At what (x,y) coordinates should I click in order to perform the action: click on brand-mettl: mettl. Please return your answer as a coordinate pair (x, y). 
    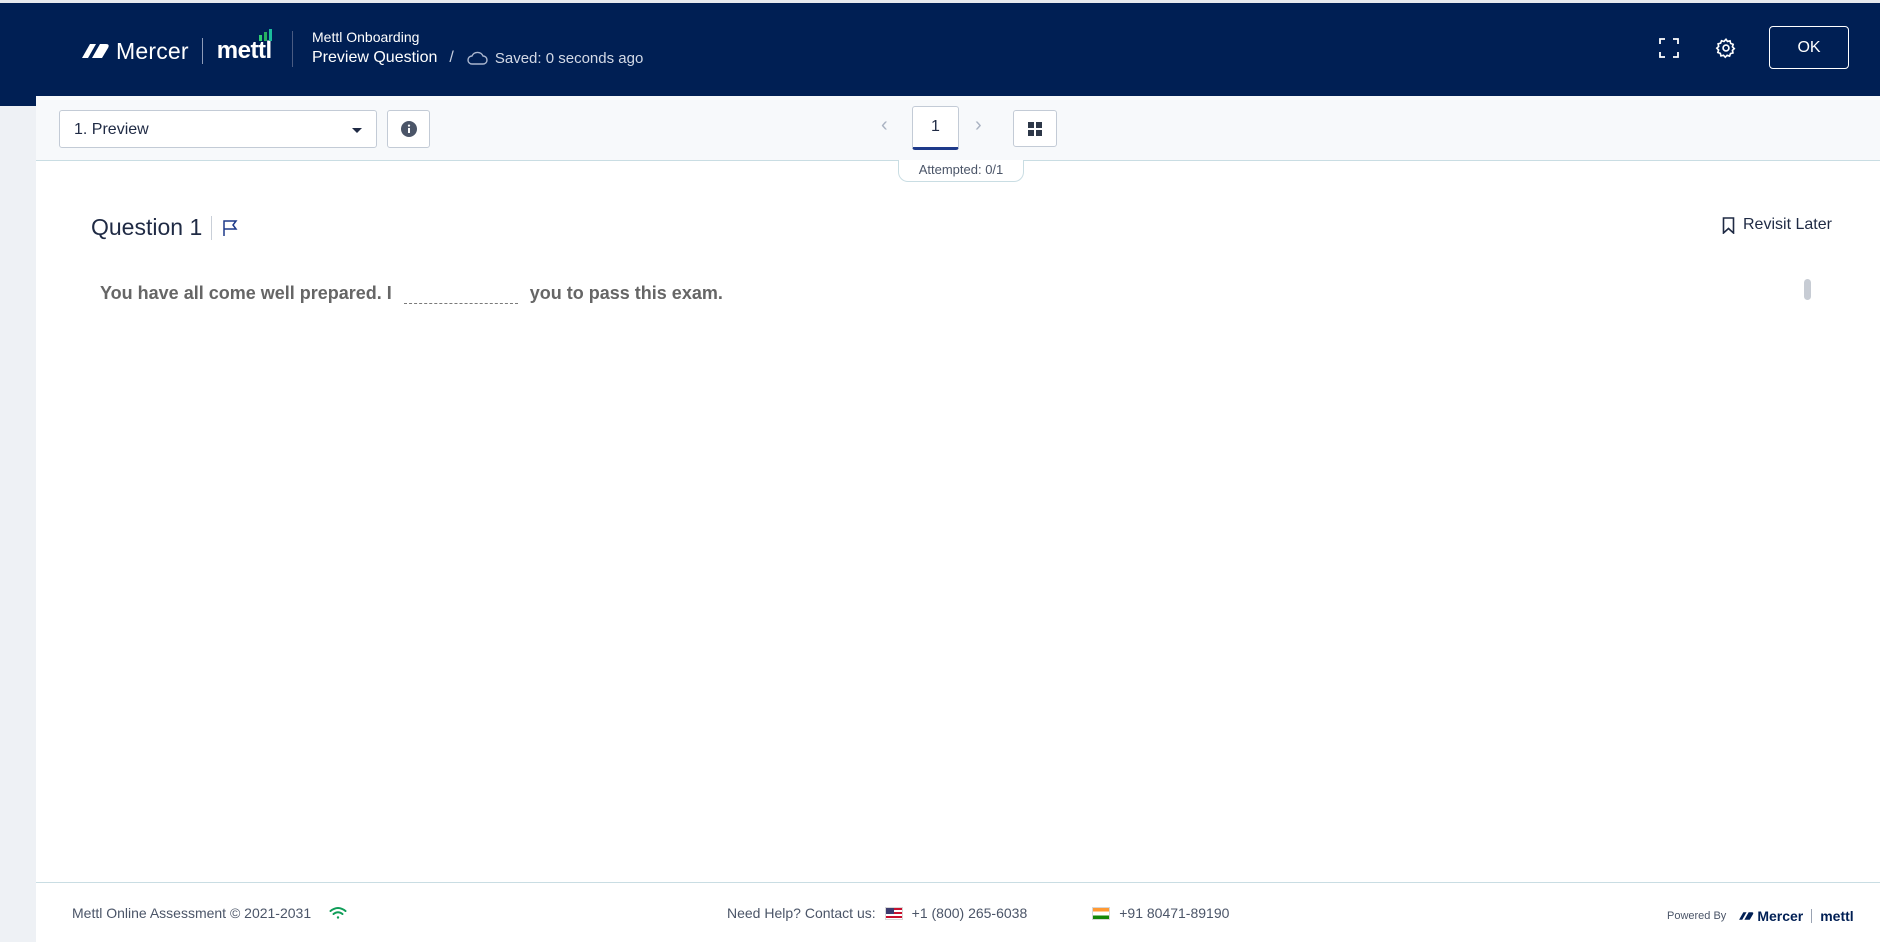
    Looking at the image, I should click on (244, 47).